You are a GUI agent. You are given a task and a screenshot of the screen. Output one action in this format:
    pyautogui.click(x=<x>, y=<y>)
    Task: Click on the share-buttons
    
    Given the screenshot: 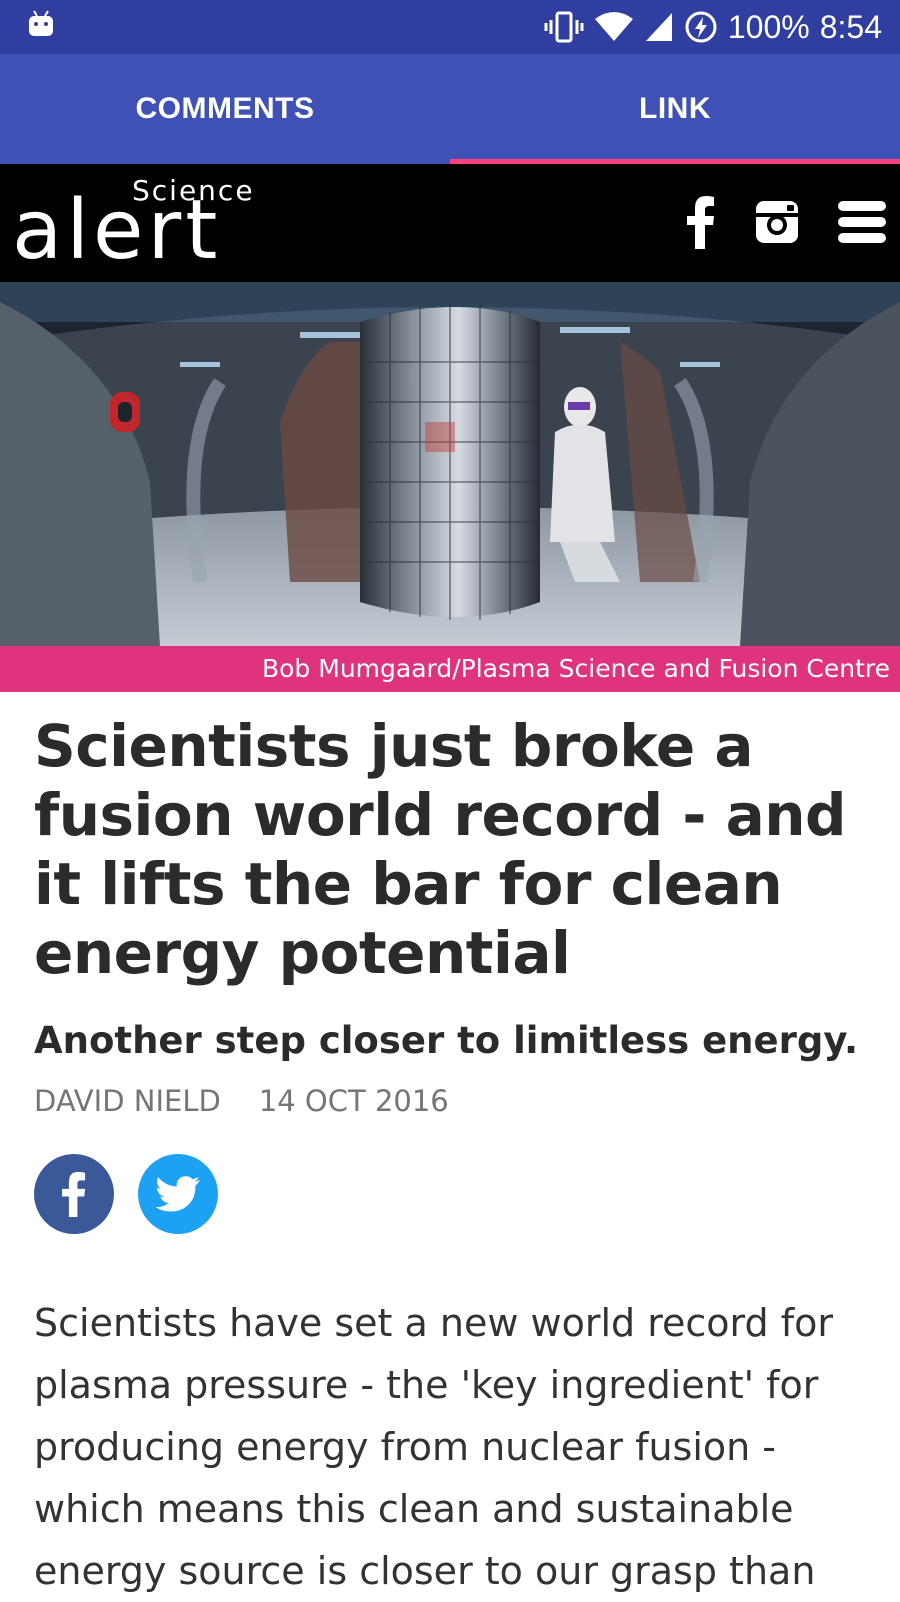 What is the action you would take?
    pyautogui.click(x=126, y=1194)
    